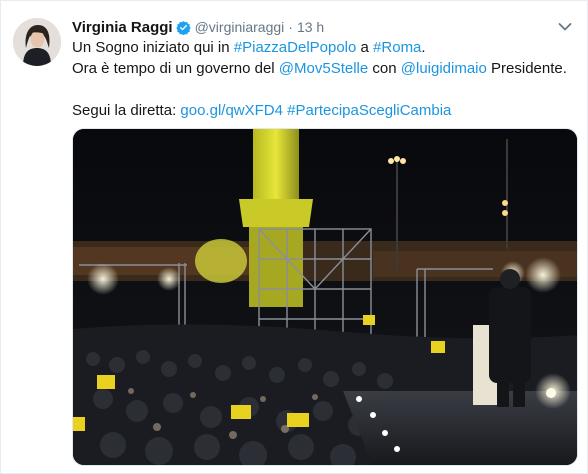  I want to click on avatar, so click(37, 42).